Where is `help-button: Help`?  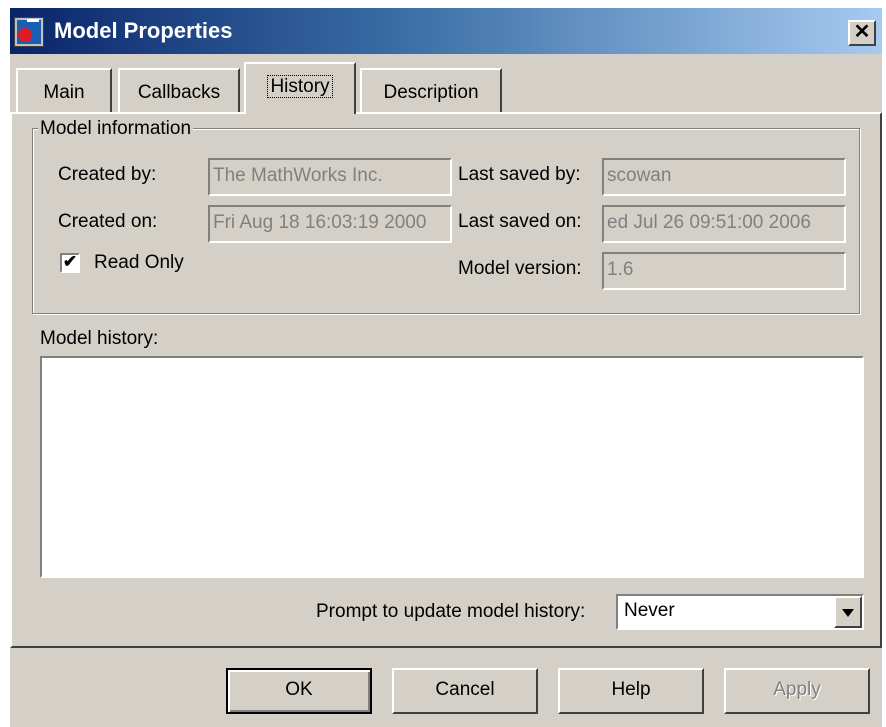 help-button: Help is located at coordinates (631, 691).